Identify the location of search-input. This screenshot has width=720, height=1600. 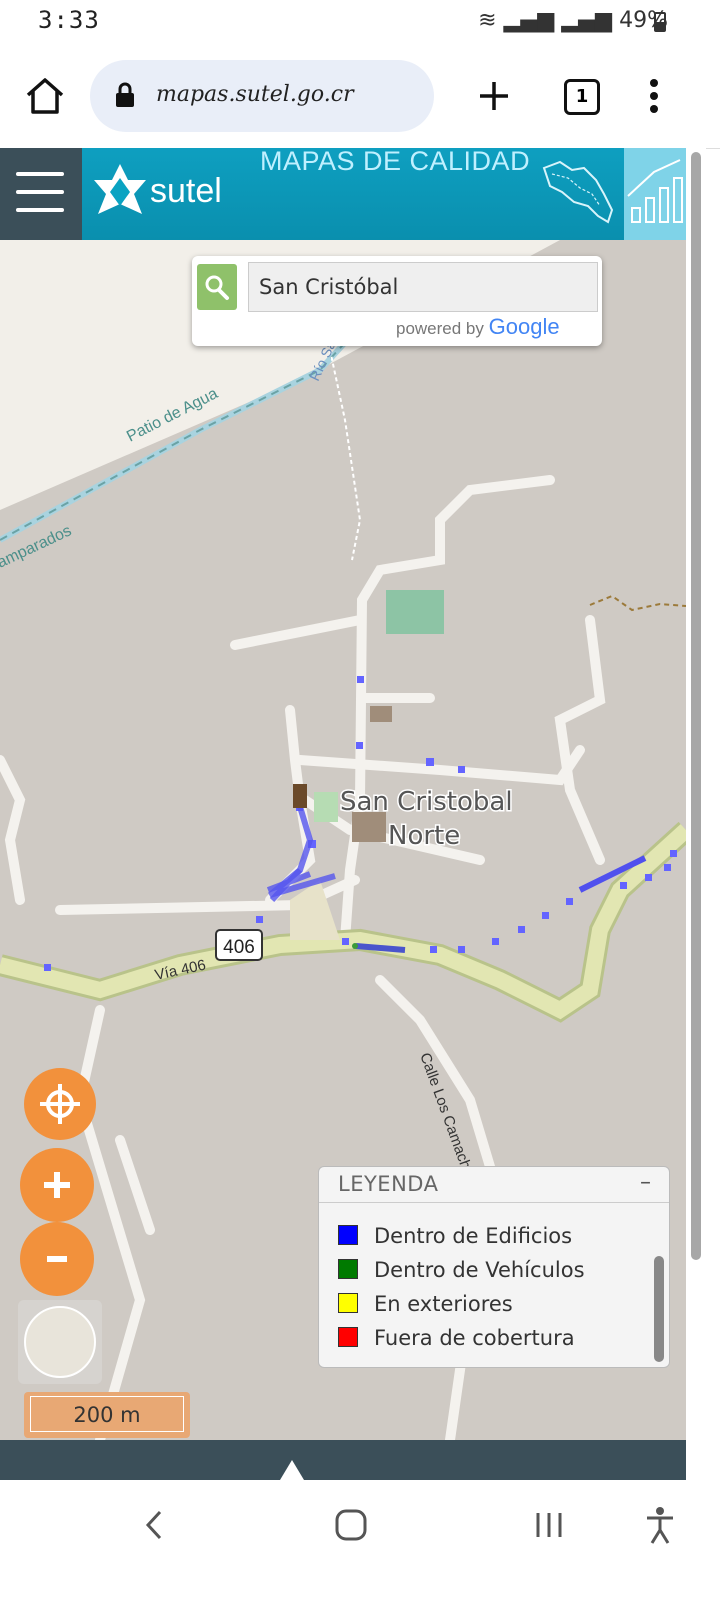
(423, 287).